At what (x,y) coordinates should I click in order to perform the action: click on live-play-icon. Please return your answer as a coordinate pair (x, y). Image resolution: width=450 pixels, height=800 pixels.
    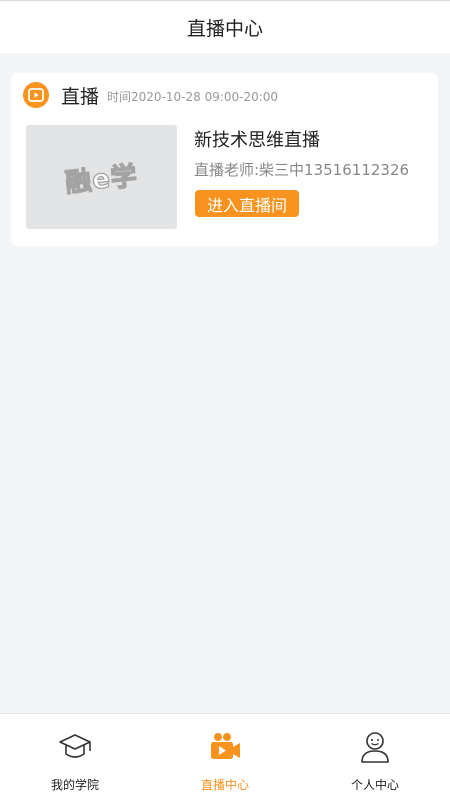
    Looking at the image, I should click on (36, 95).